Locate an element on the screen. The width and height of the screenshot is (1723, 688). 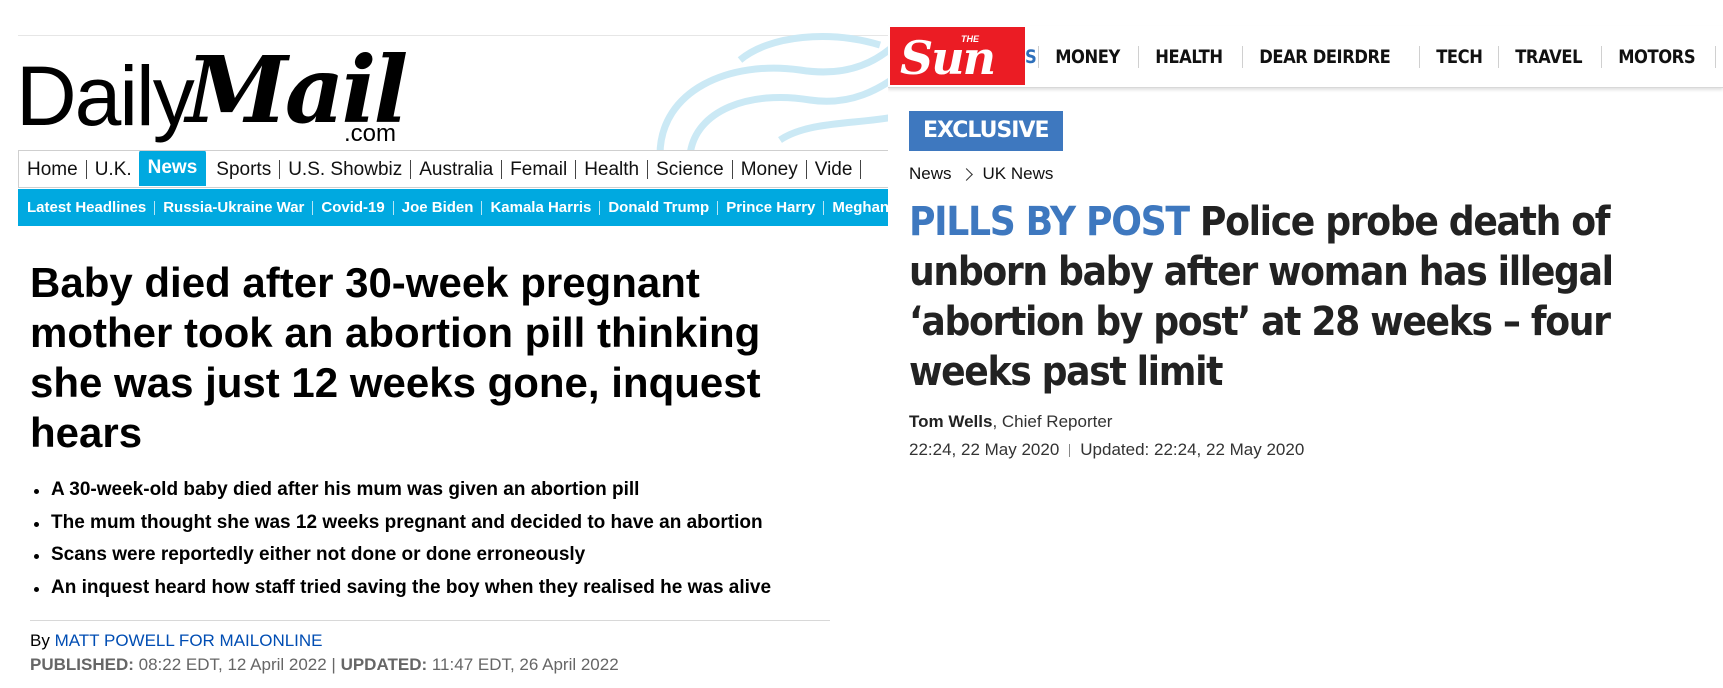
nav-item-health: Health is located at coordinates (612, 169).